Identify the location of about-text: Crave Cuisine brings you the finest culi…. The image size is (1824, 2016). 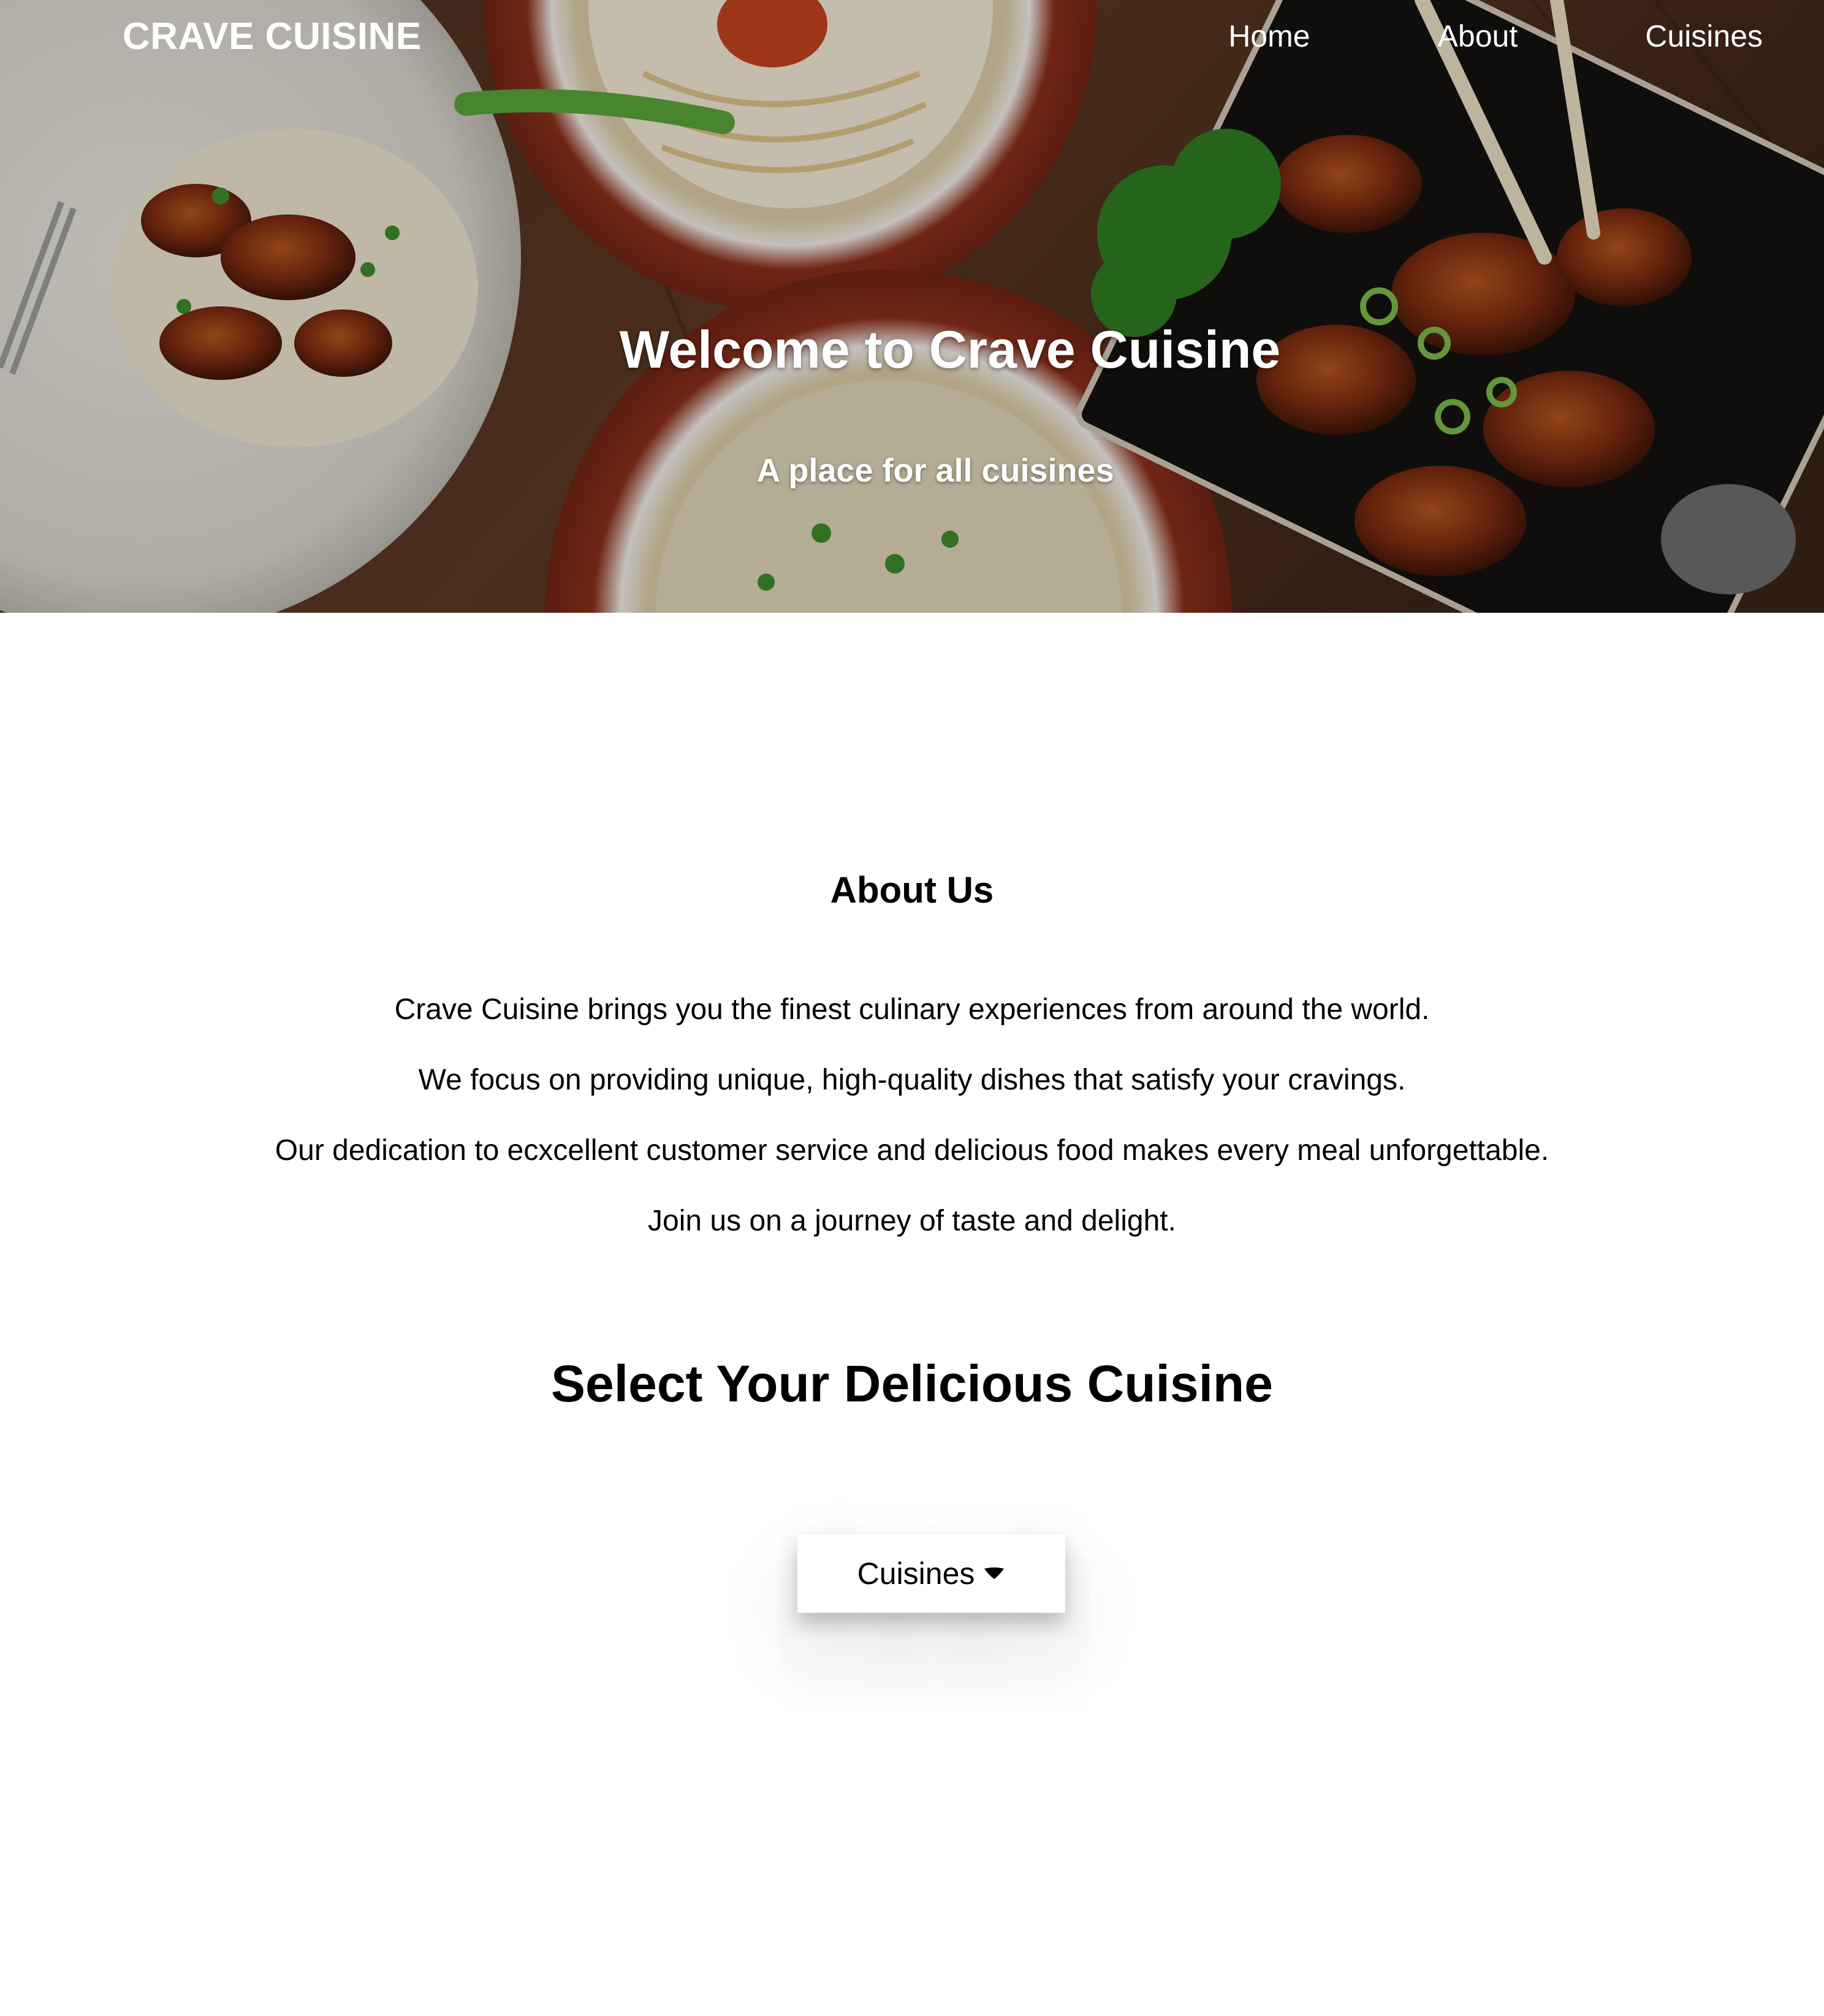
(912, 1134).